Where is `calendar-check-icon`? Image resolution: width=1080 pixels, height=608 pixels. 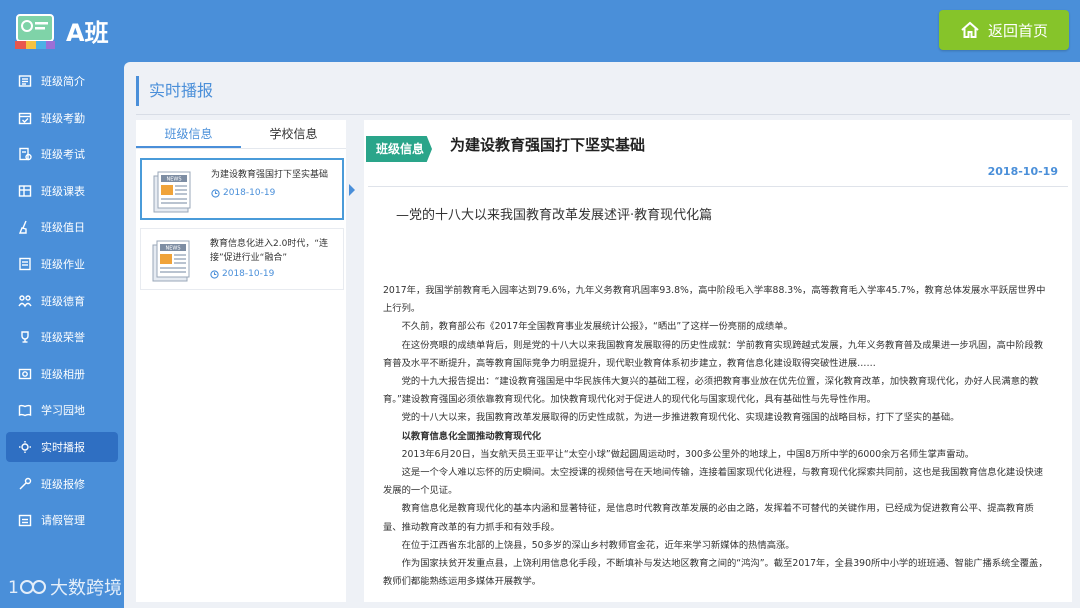 calendar-check-icon is located at coordinates (25, 118).